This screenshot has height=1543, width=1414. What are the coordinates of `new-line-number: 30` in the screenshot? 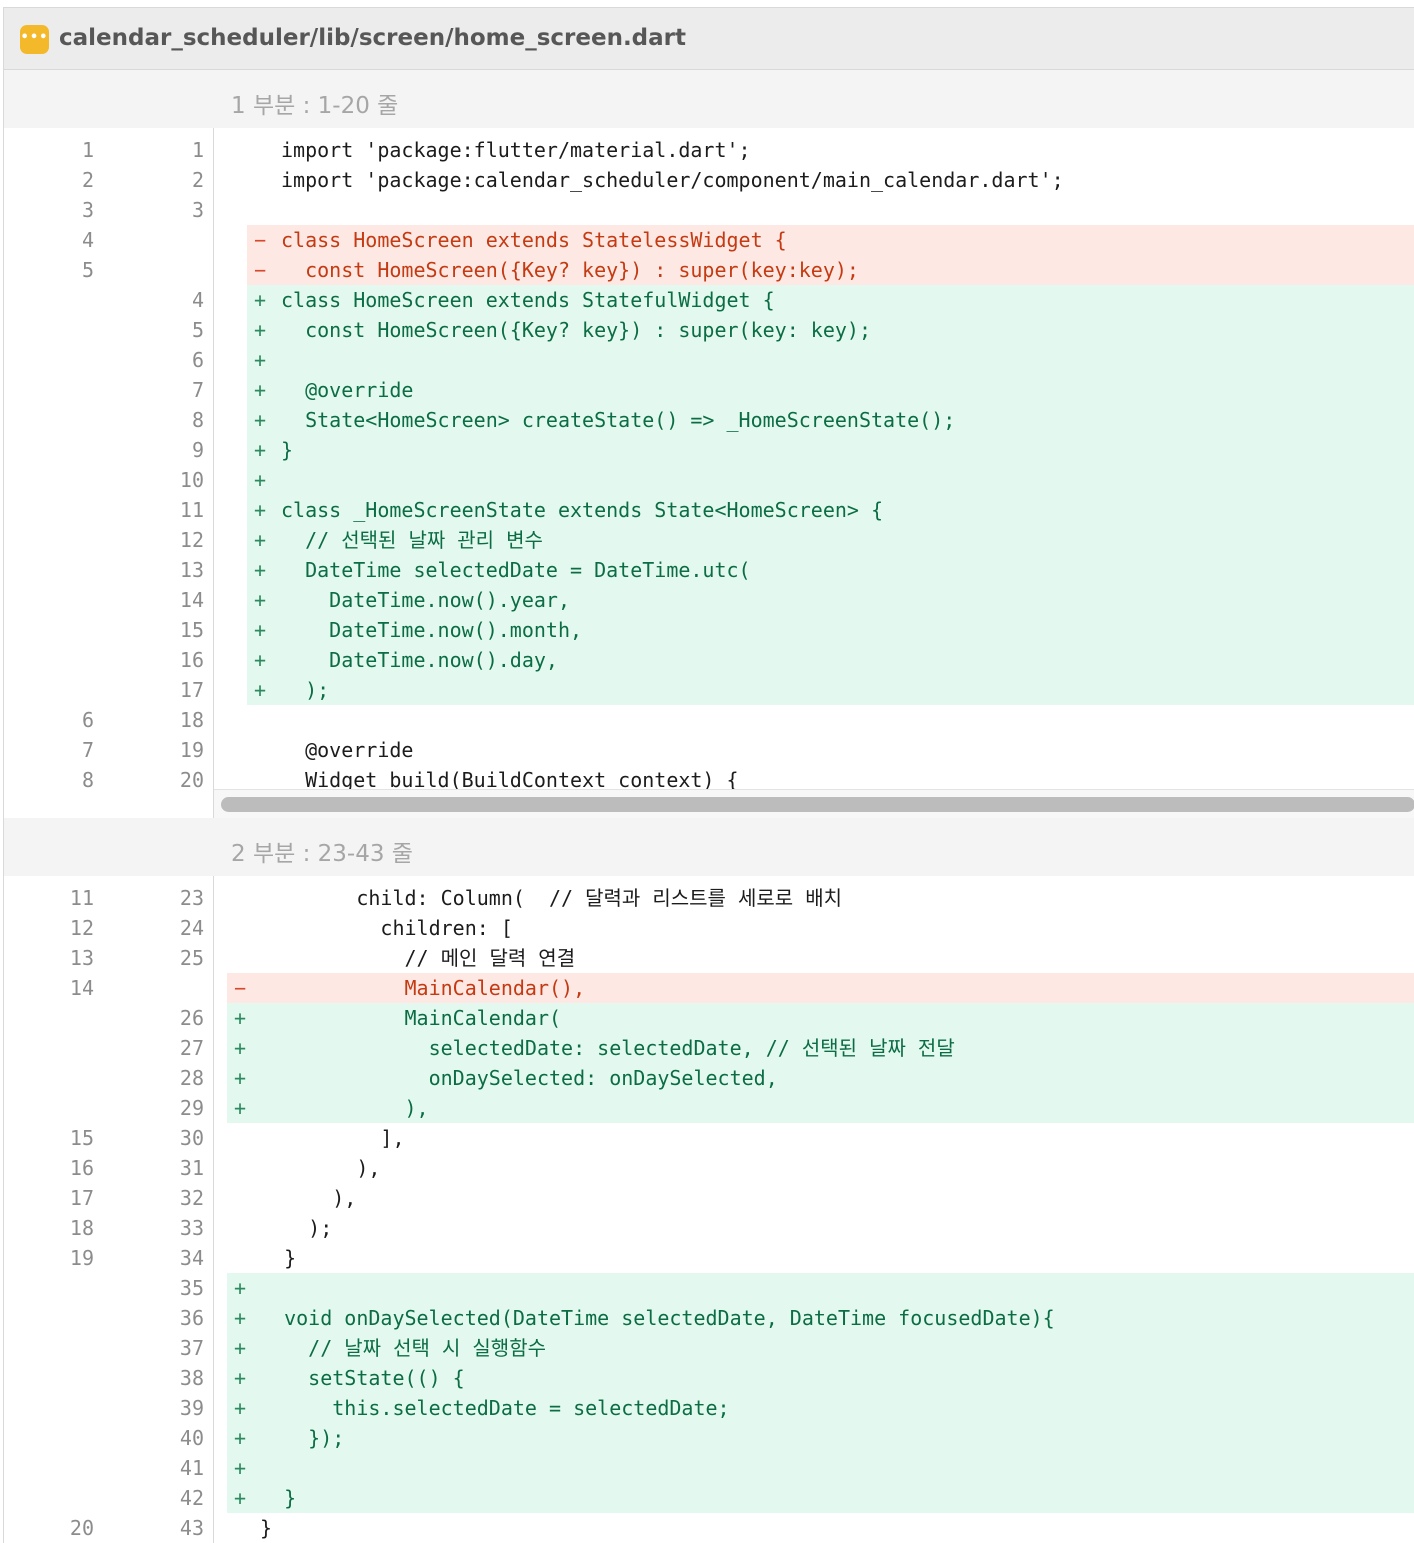 It's located at (191, 1138).